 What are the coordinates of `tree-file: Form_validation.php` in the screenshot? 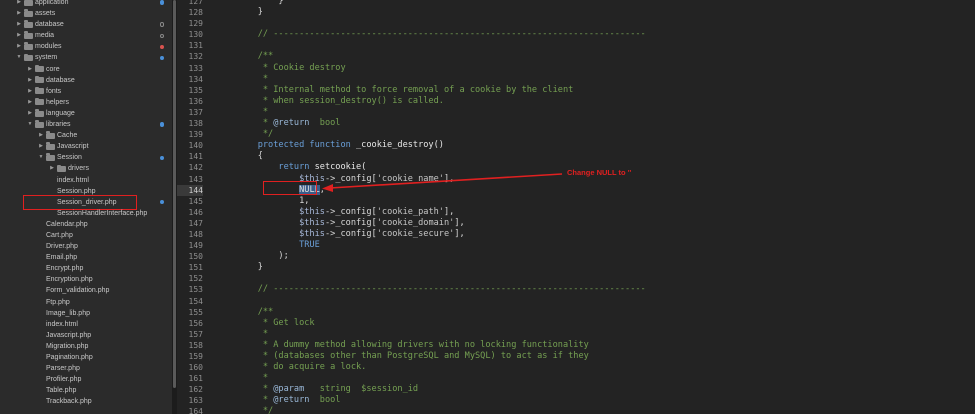 It's located at (86, 290).